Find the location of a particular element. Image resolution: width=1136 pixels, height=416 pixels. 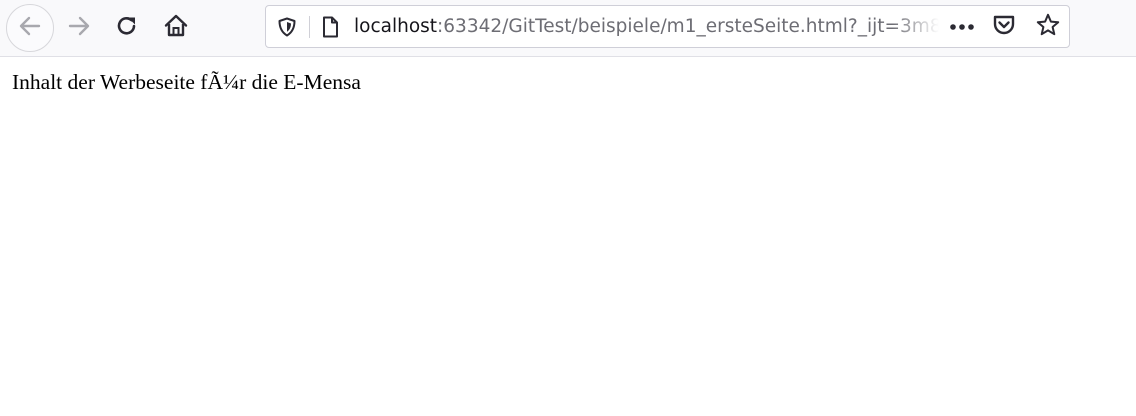

page-content-text: Inhalt der Werbeseite fÃ¼r die E-Mensa is located at coordinates (186, 82).